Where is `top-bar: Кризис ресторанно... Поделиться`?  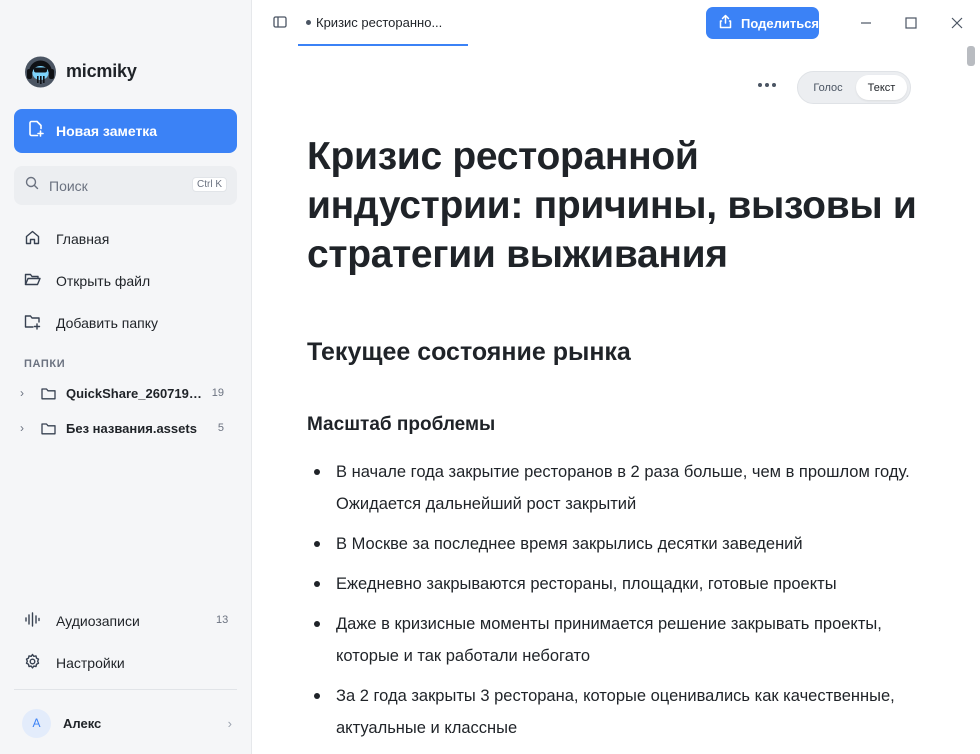
top-bar: Кризис ресторанно... Поделиться is located at coordinates (616, 23).